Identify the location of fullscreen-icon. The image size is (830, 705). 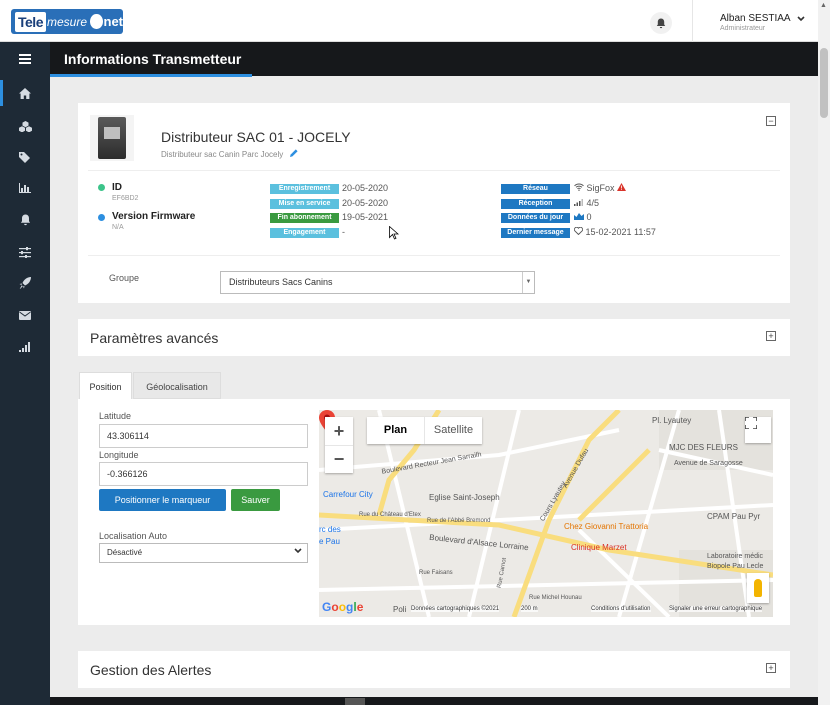
(758, 430).